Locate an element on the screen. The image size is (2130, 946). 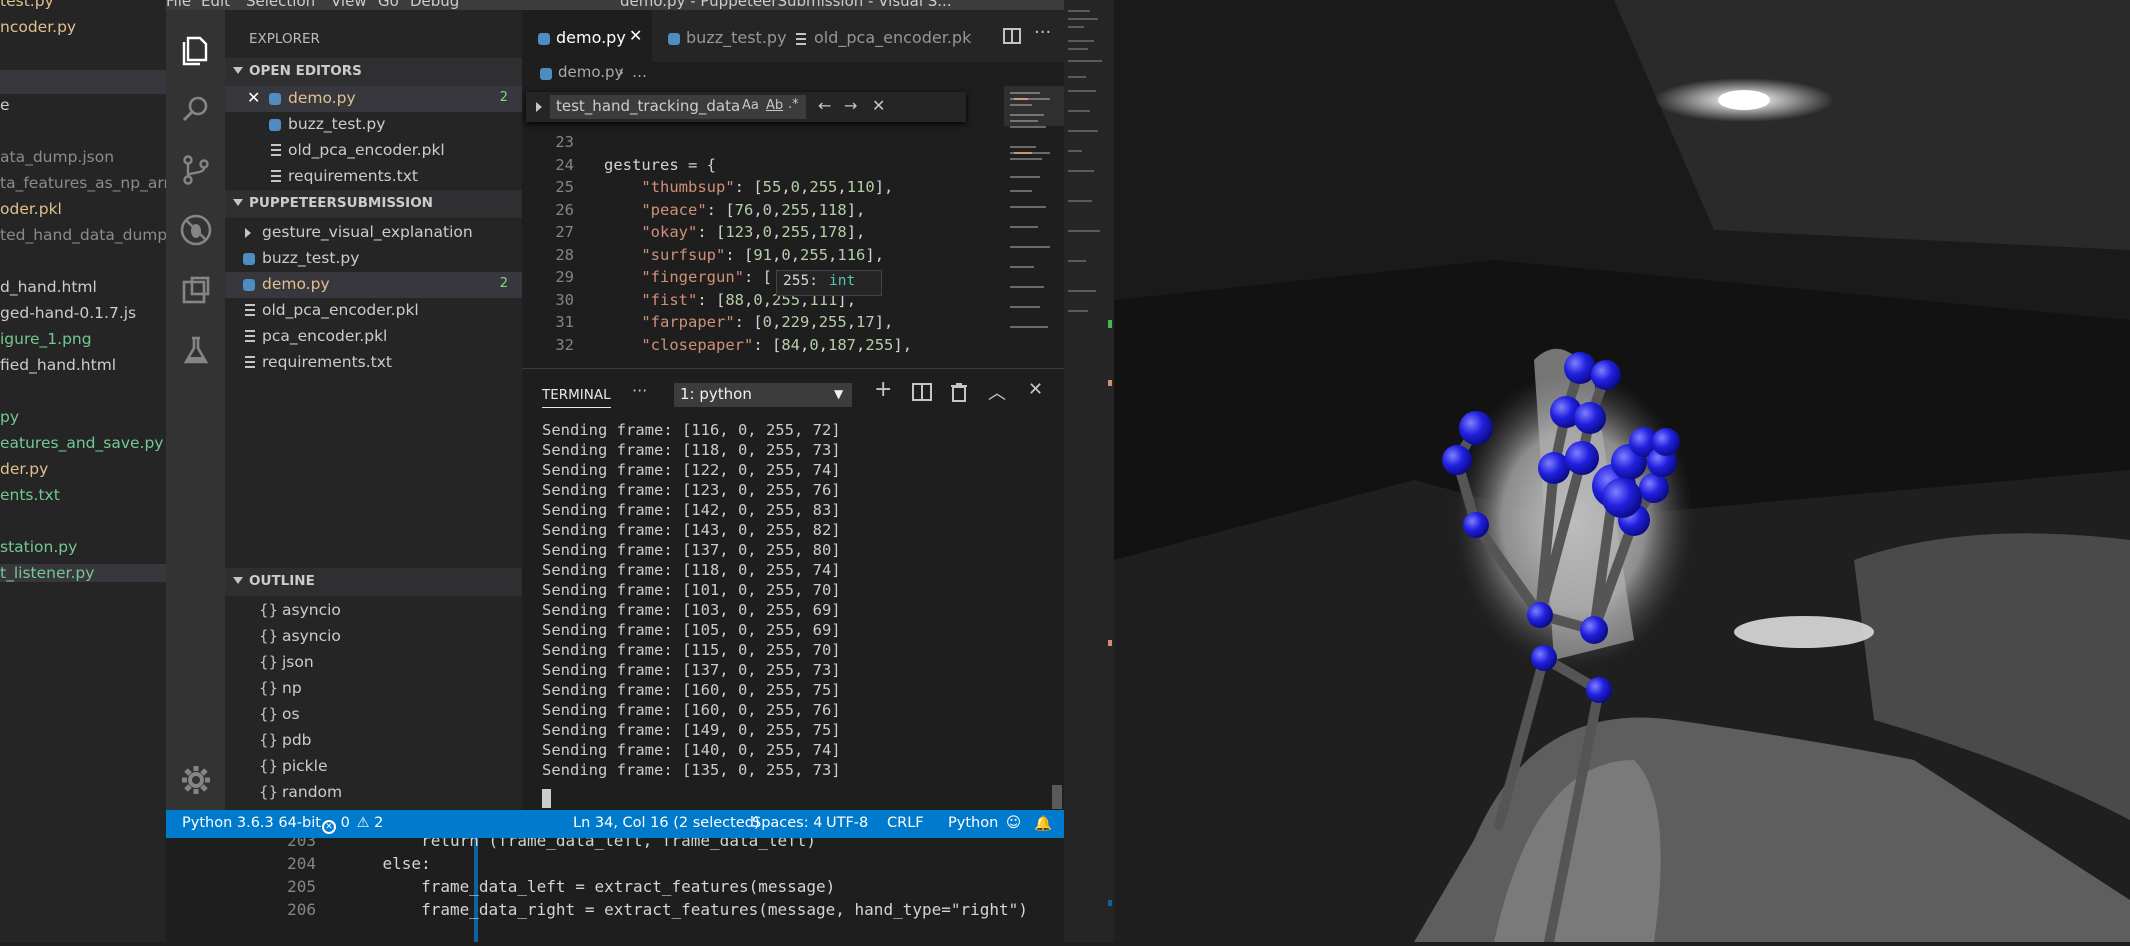
explorer-icon is located at coordinates (196, 50).